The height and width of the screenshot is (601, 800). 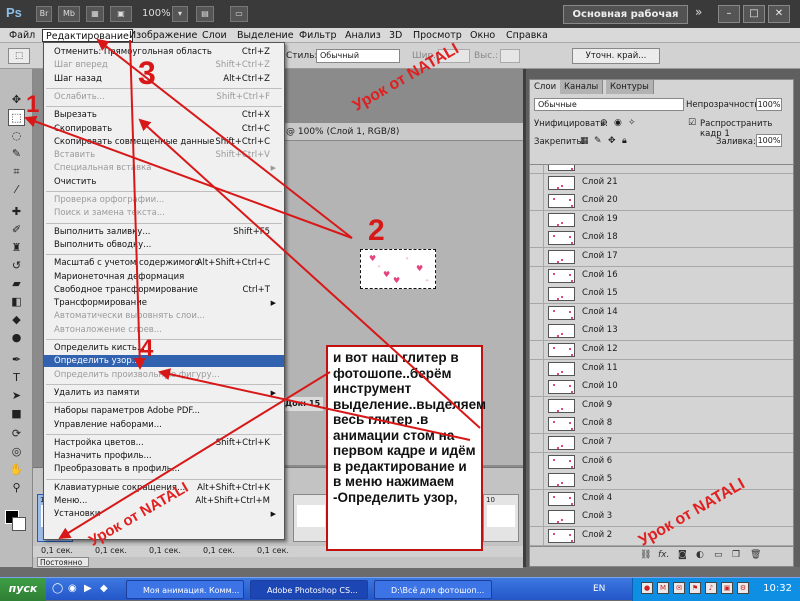 What do you see at coordinates (661, 480) in the screenshot?
I see `layer-row: Слой 5` at bounding box center [661, 480].